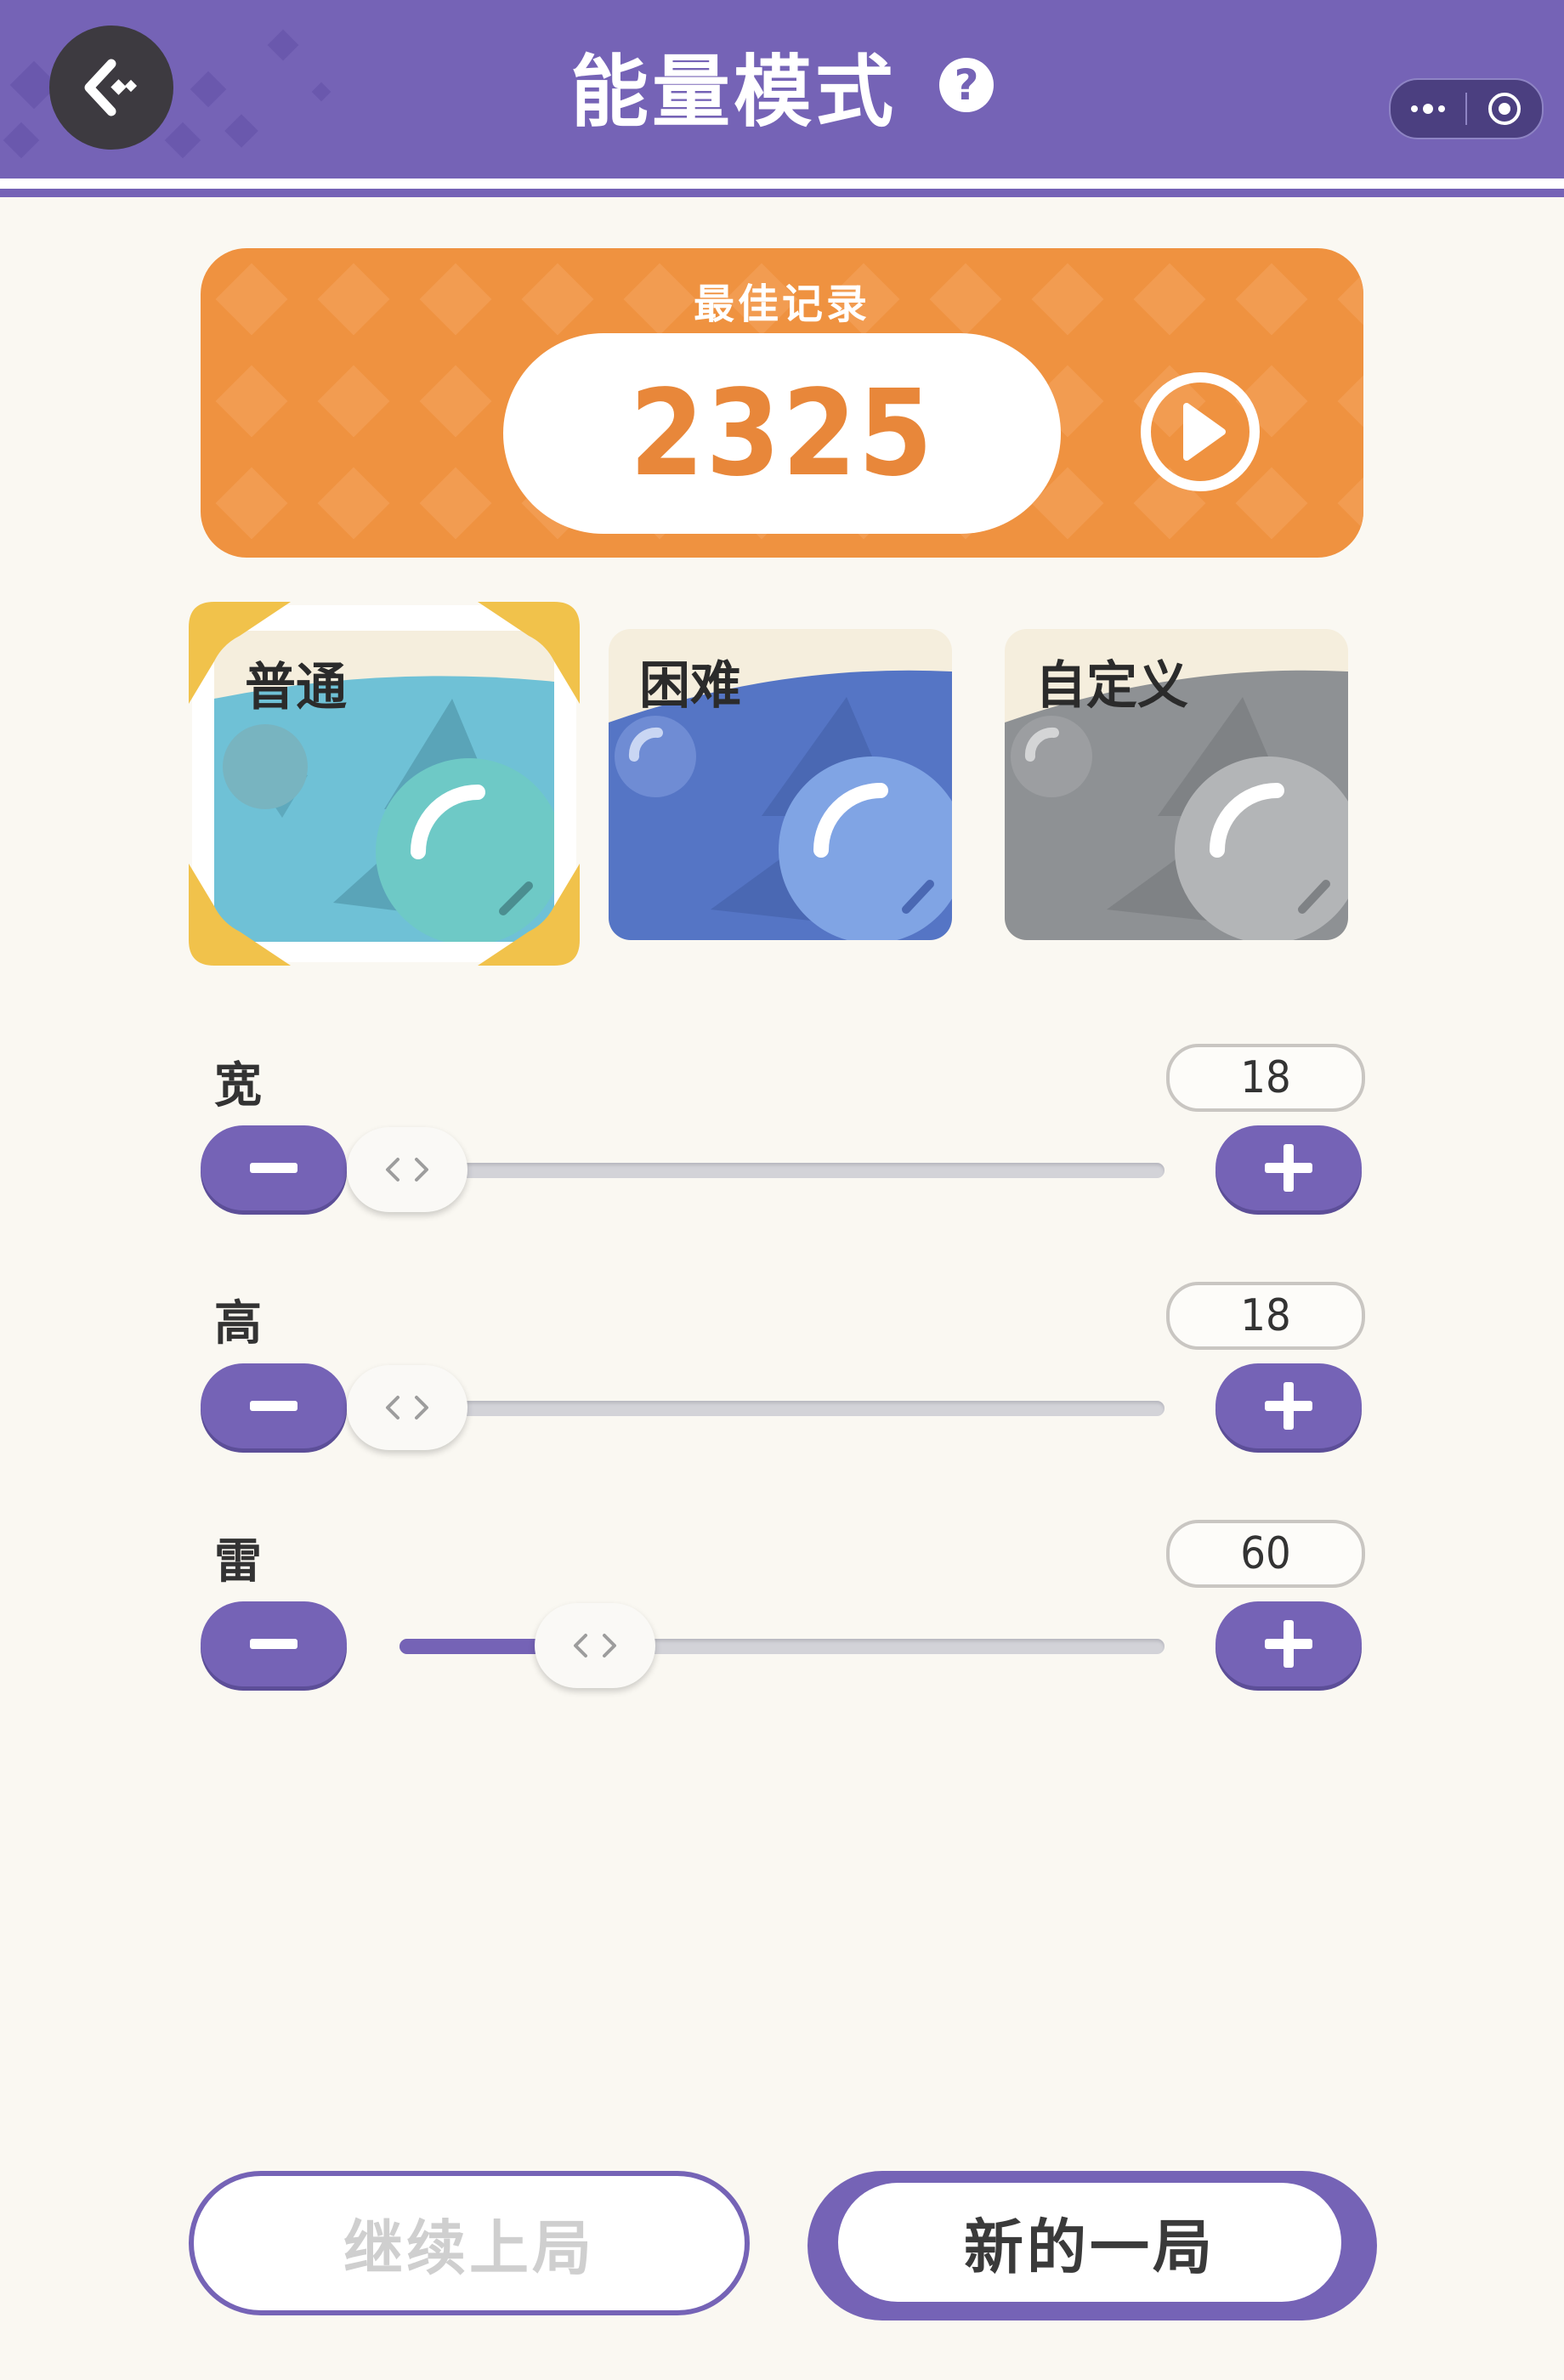 The height and width of the screenshot is (2380, 1564). Describe the element at coordinates (1111, 686) in the screenshot. I see `mode-label-custom: 自定义` at that location.